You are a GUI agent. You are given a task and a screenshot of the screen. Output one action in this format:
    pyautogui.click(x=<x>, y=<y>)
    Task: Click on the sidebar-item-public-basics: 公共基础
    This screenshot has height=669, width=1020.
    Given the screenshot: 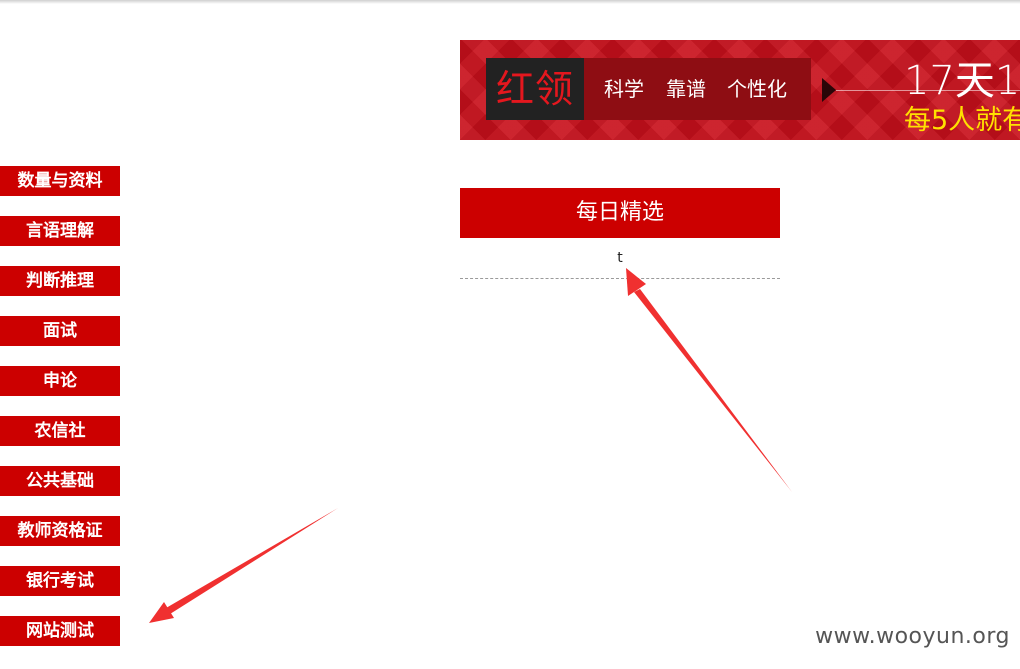 What is the action you would take?
    pyautogui.click(x=60, y=481)
    